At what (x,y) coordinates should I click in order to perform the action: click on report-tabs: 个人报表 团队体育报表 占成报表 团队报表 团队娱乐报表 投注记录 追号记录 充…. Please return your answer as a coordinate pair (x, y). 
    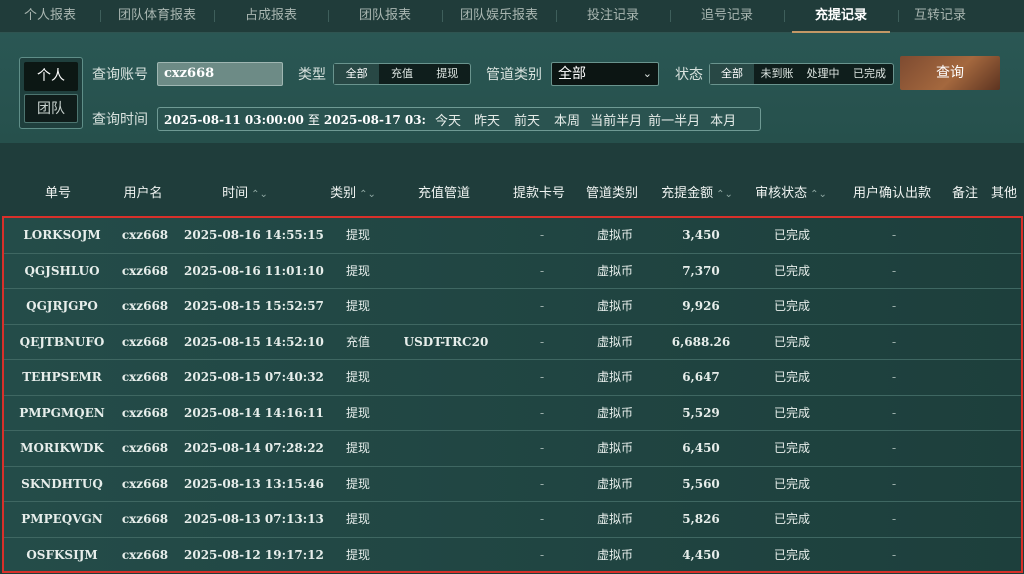
    Looking at the image, I should click on (512, 16).